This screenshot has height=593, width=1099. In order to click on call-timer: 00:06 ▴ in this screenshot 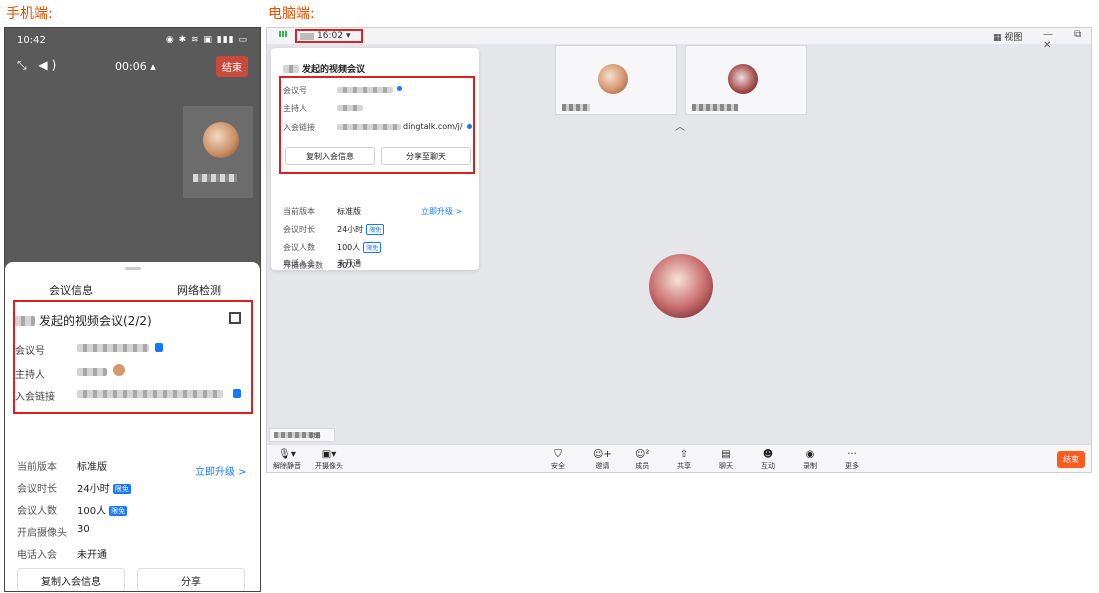, I will do `click(135, 66)`.